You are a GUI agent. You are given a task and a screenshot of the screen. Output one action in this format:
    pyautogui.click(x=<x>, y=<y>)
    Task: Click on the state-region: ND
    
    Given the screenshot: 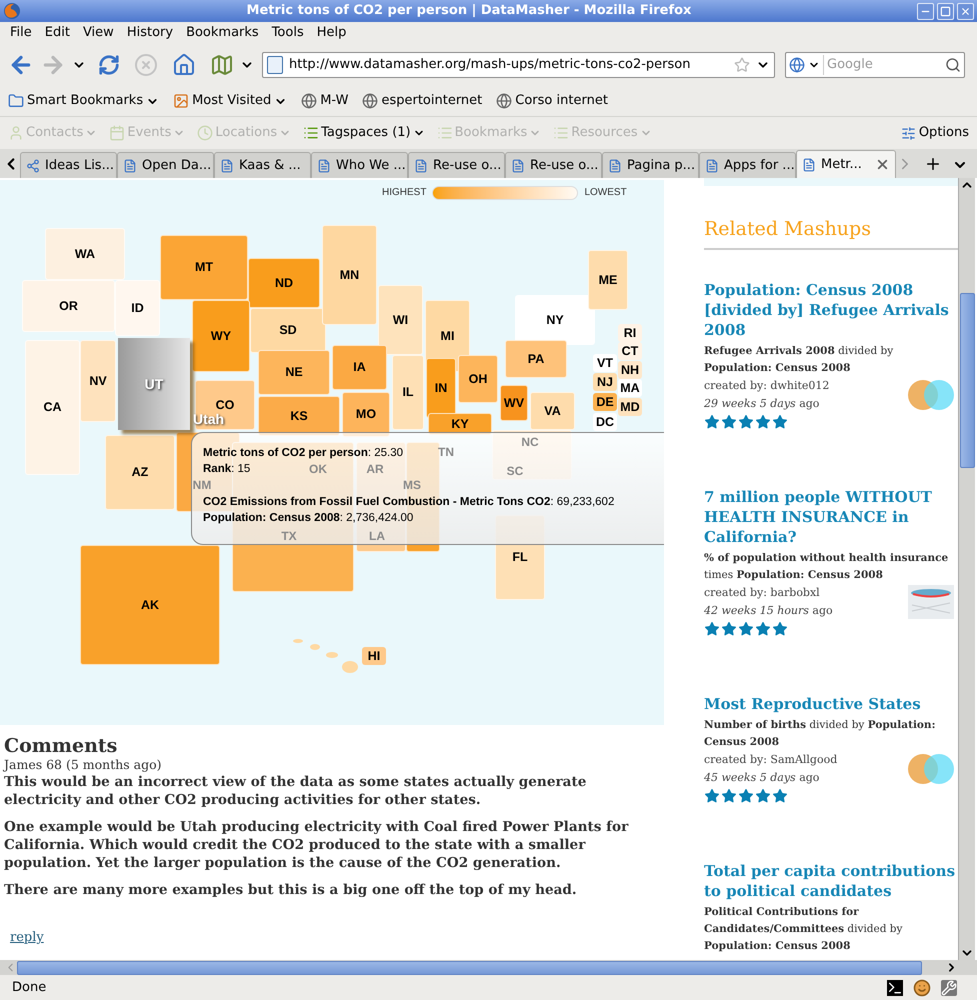 What is the action you would take?
    pyautogui.click(x=284, y=283)
    